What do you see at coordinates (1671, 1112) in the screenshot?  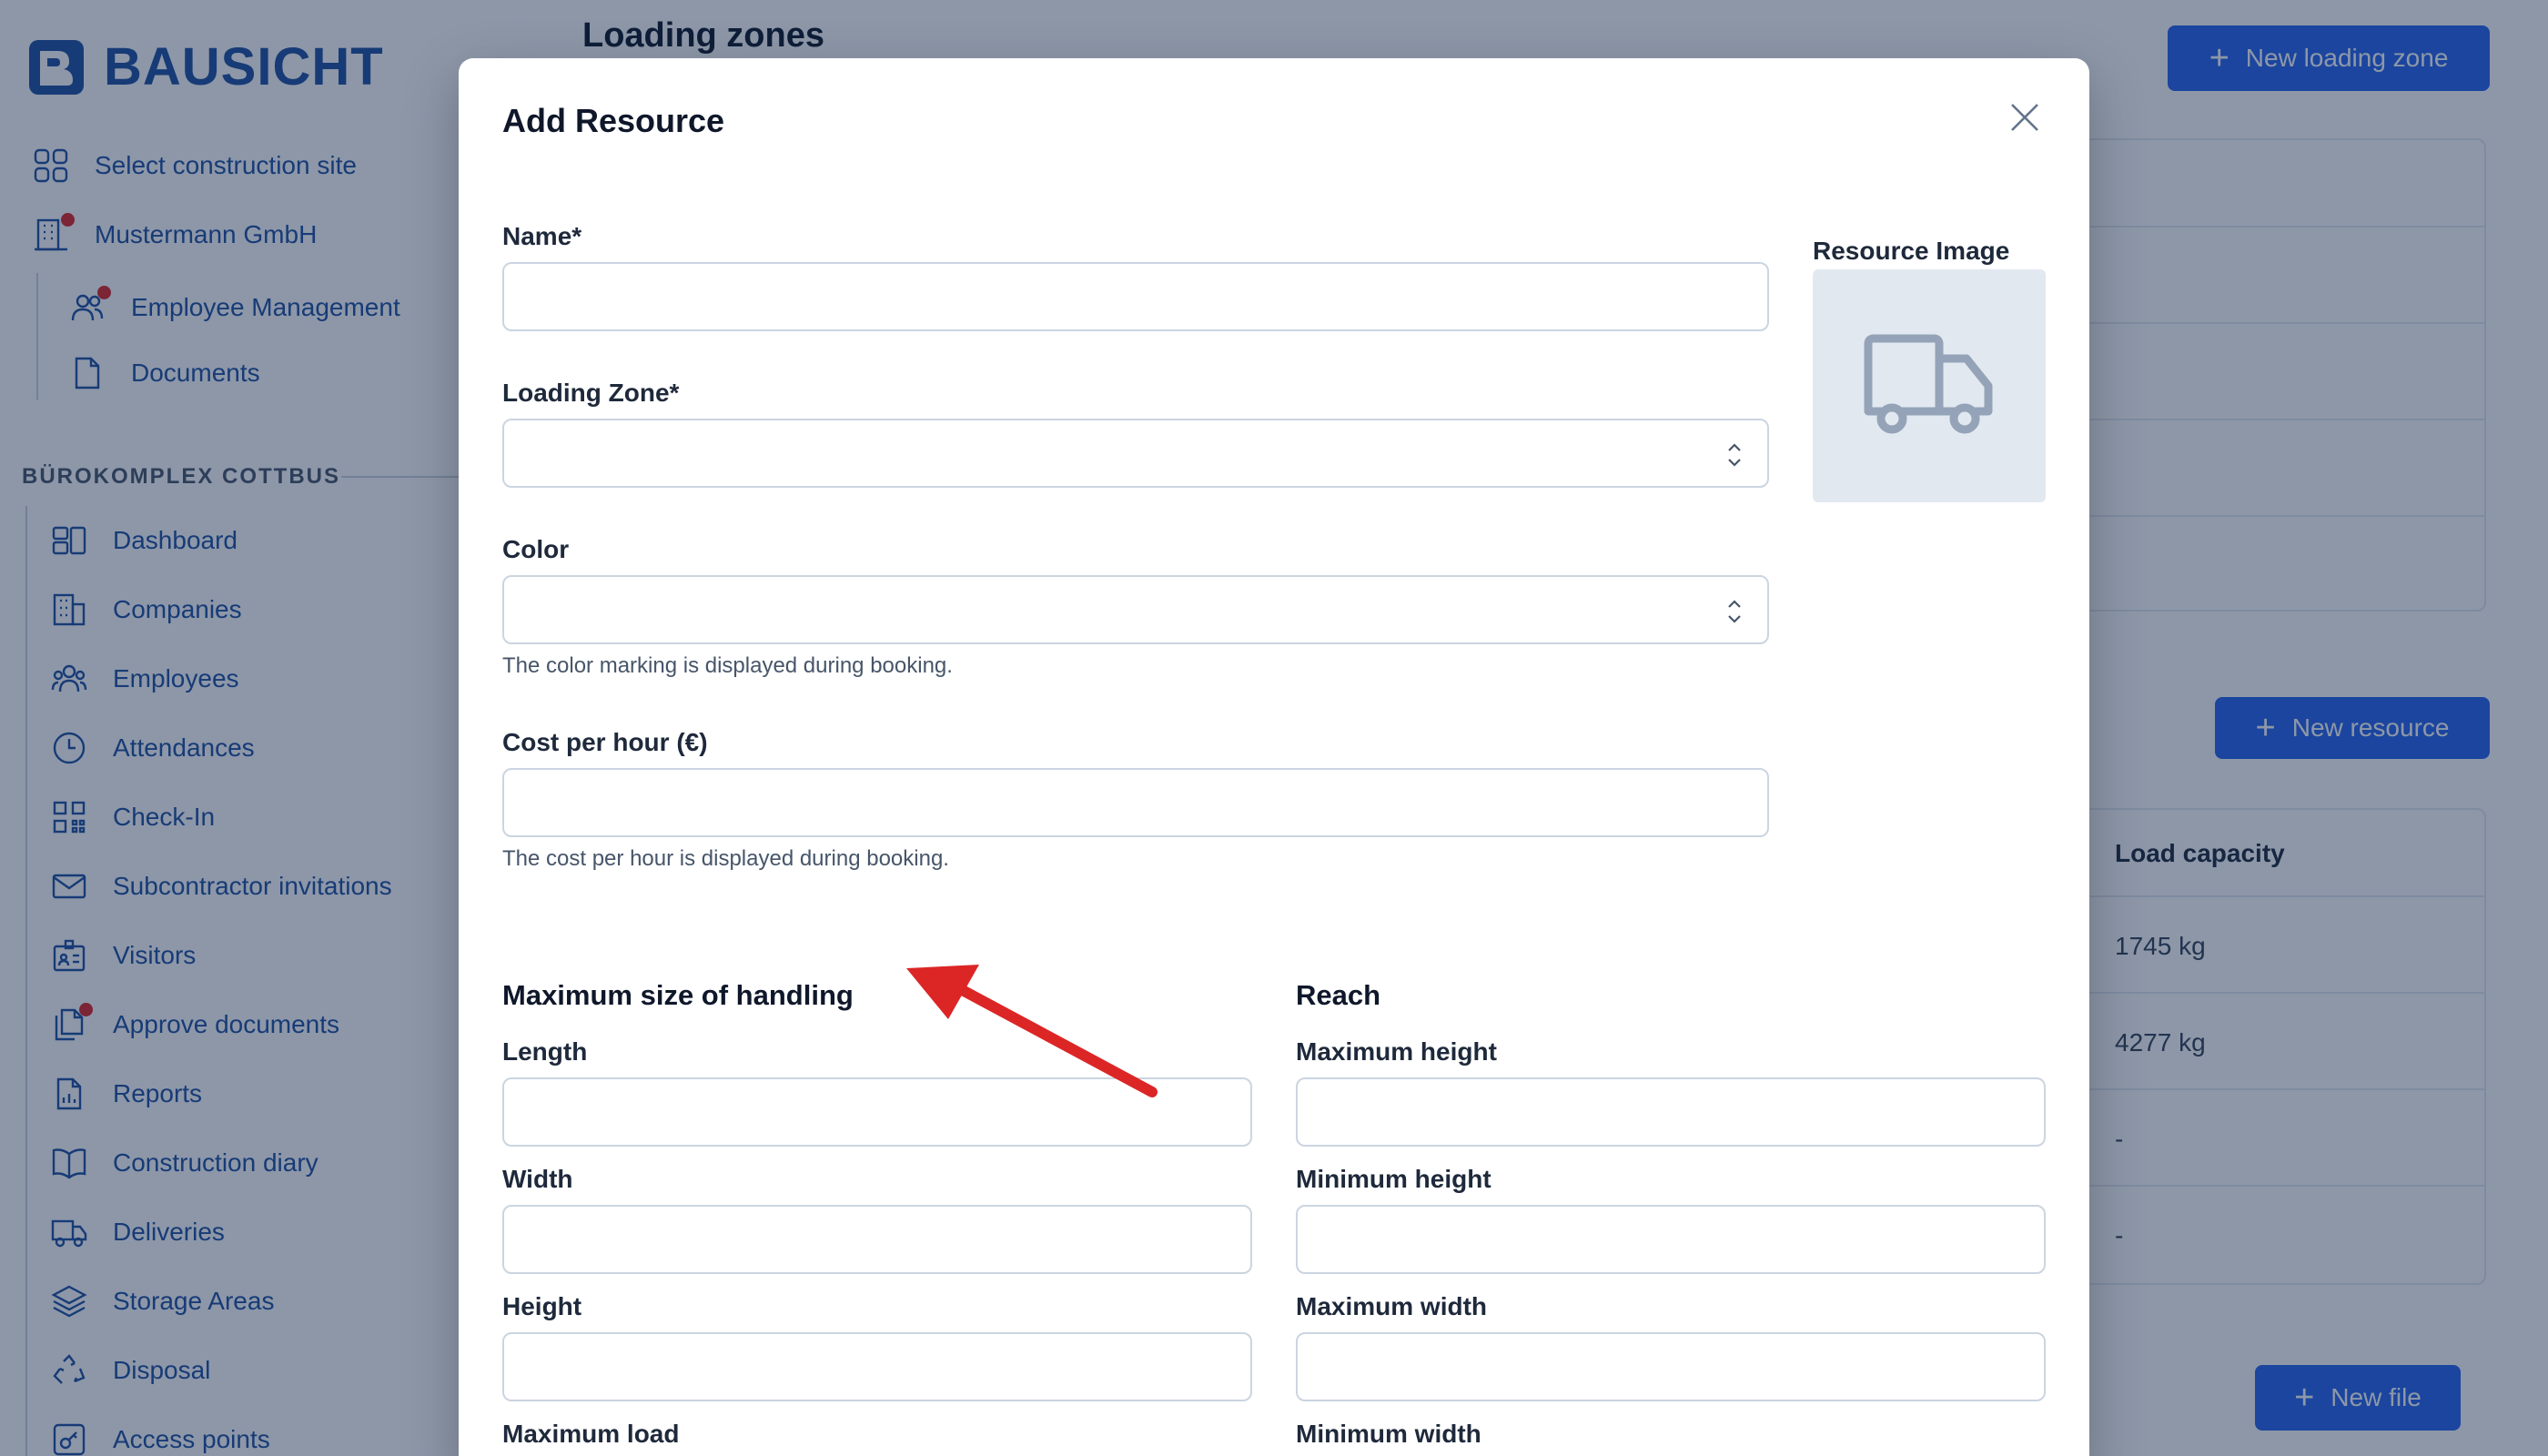 I see `max-height-input` at bounding box center [1671, 1112].